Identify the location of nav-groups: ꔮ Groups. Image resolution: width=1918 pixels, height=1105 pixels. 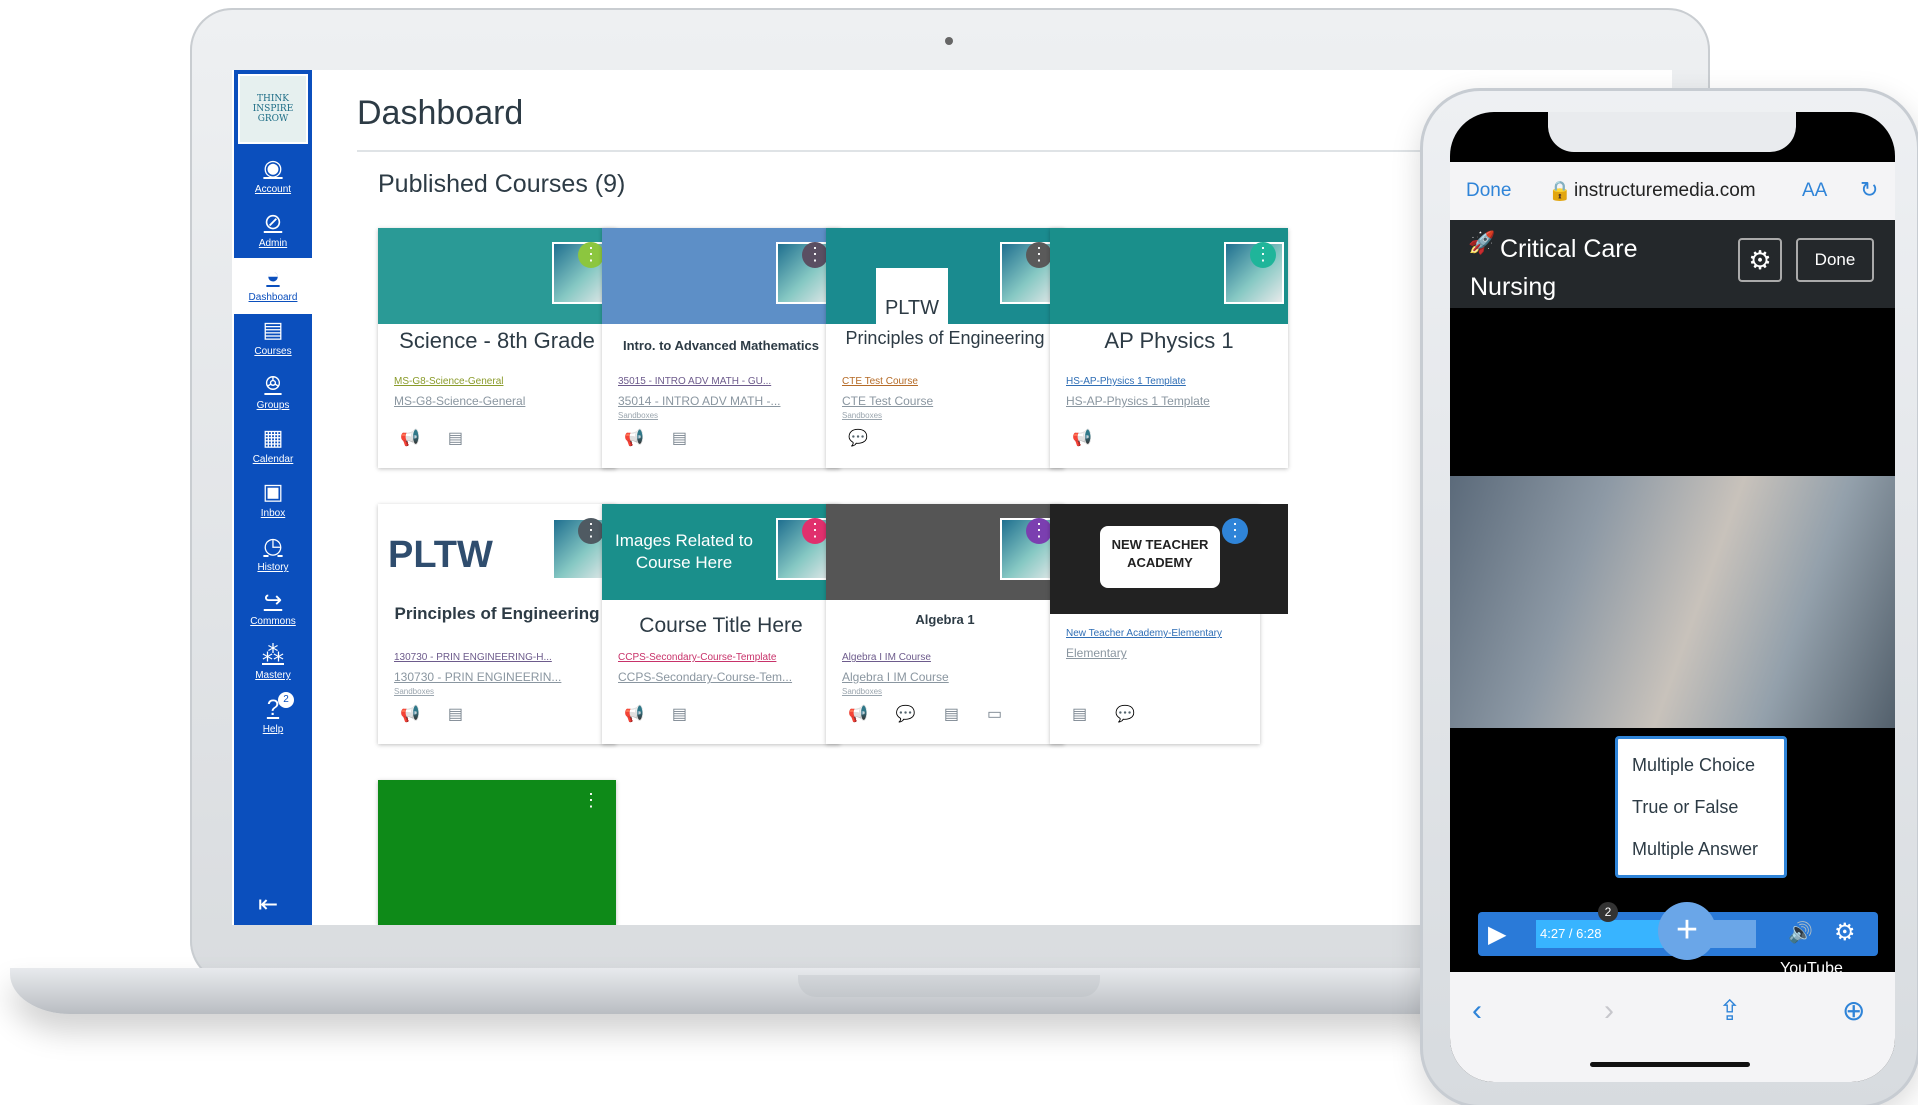
(273, 394).